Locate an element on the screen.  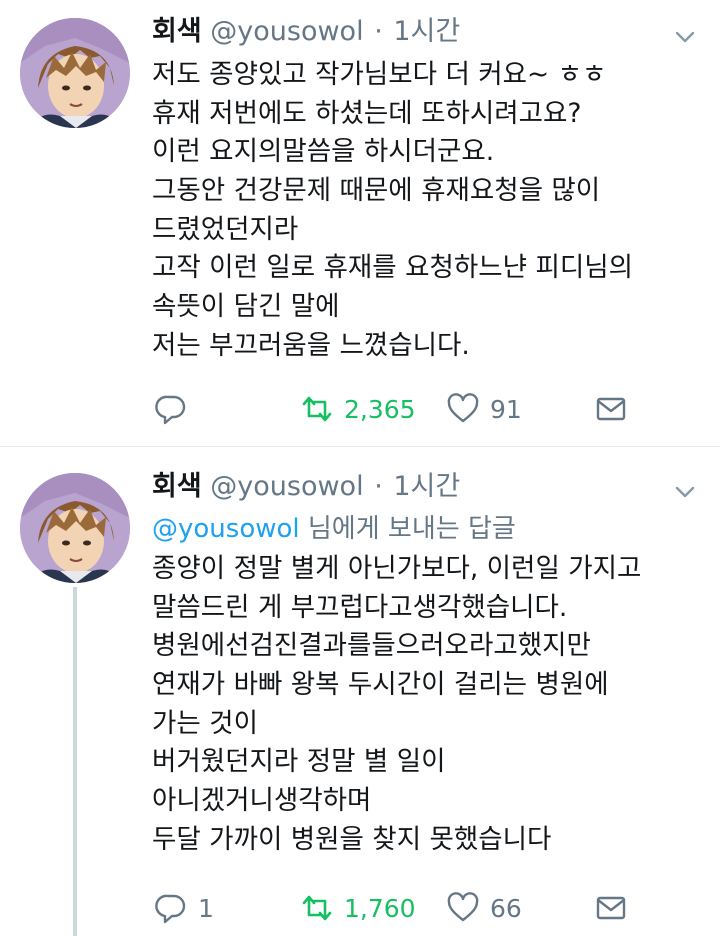
tweet-actions: 1 1,760 66 is located at coordinates (395, 908).